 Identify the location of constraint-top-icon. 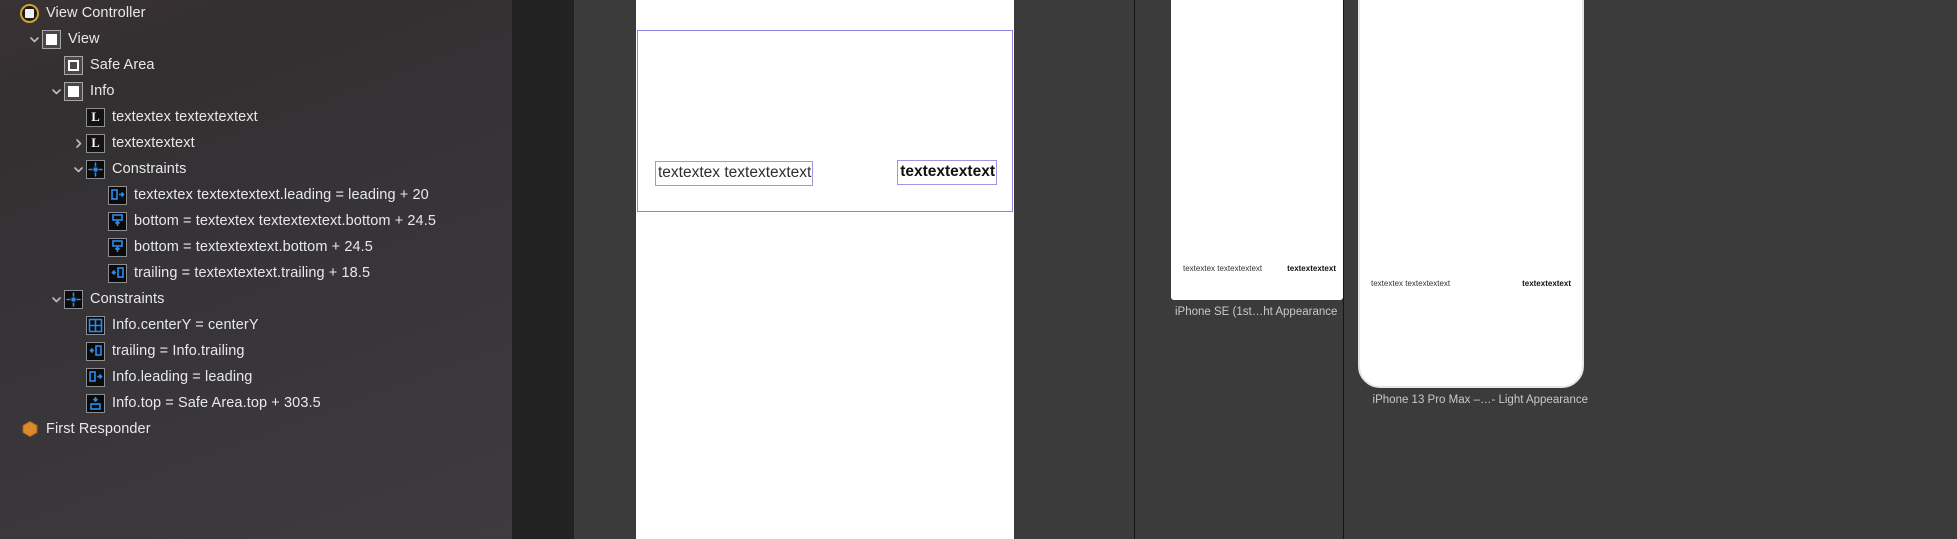
(95, 403).